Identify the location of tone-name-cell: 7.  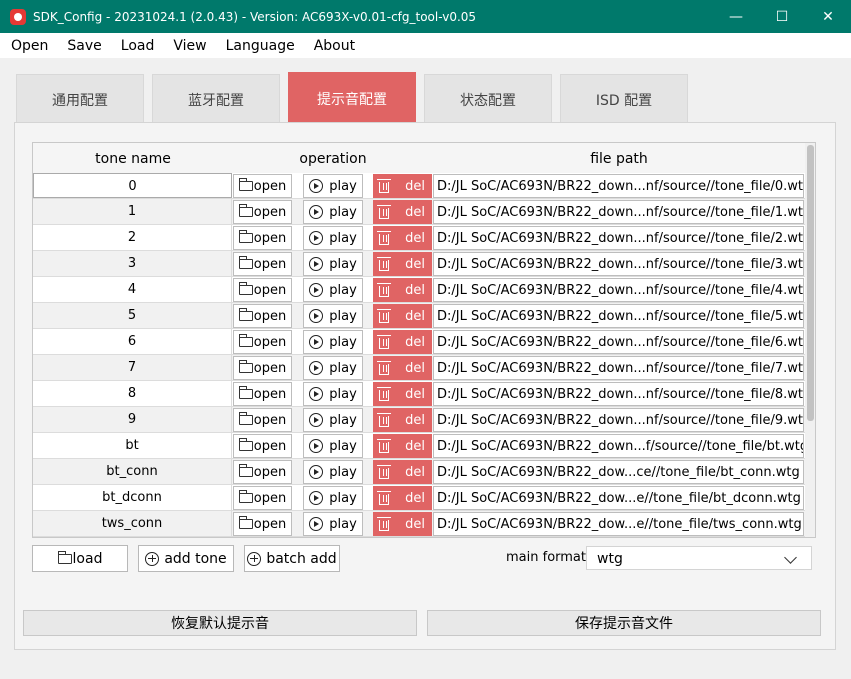
(132, 367).